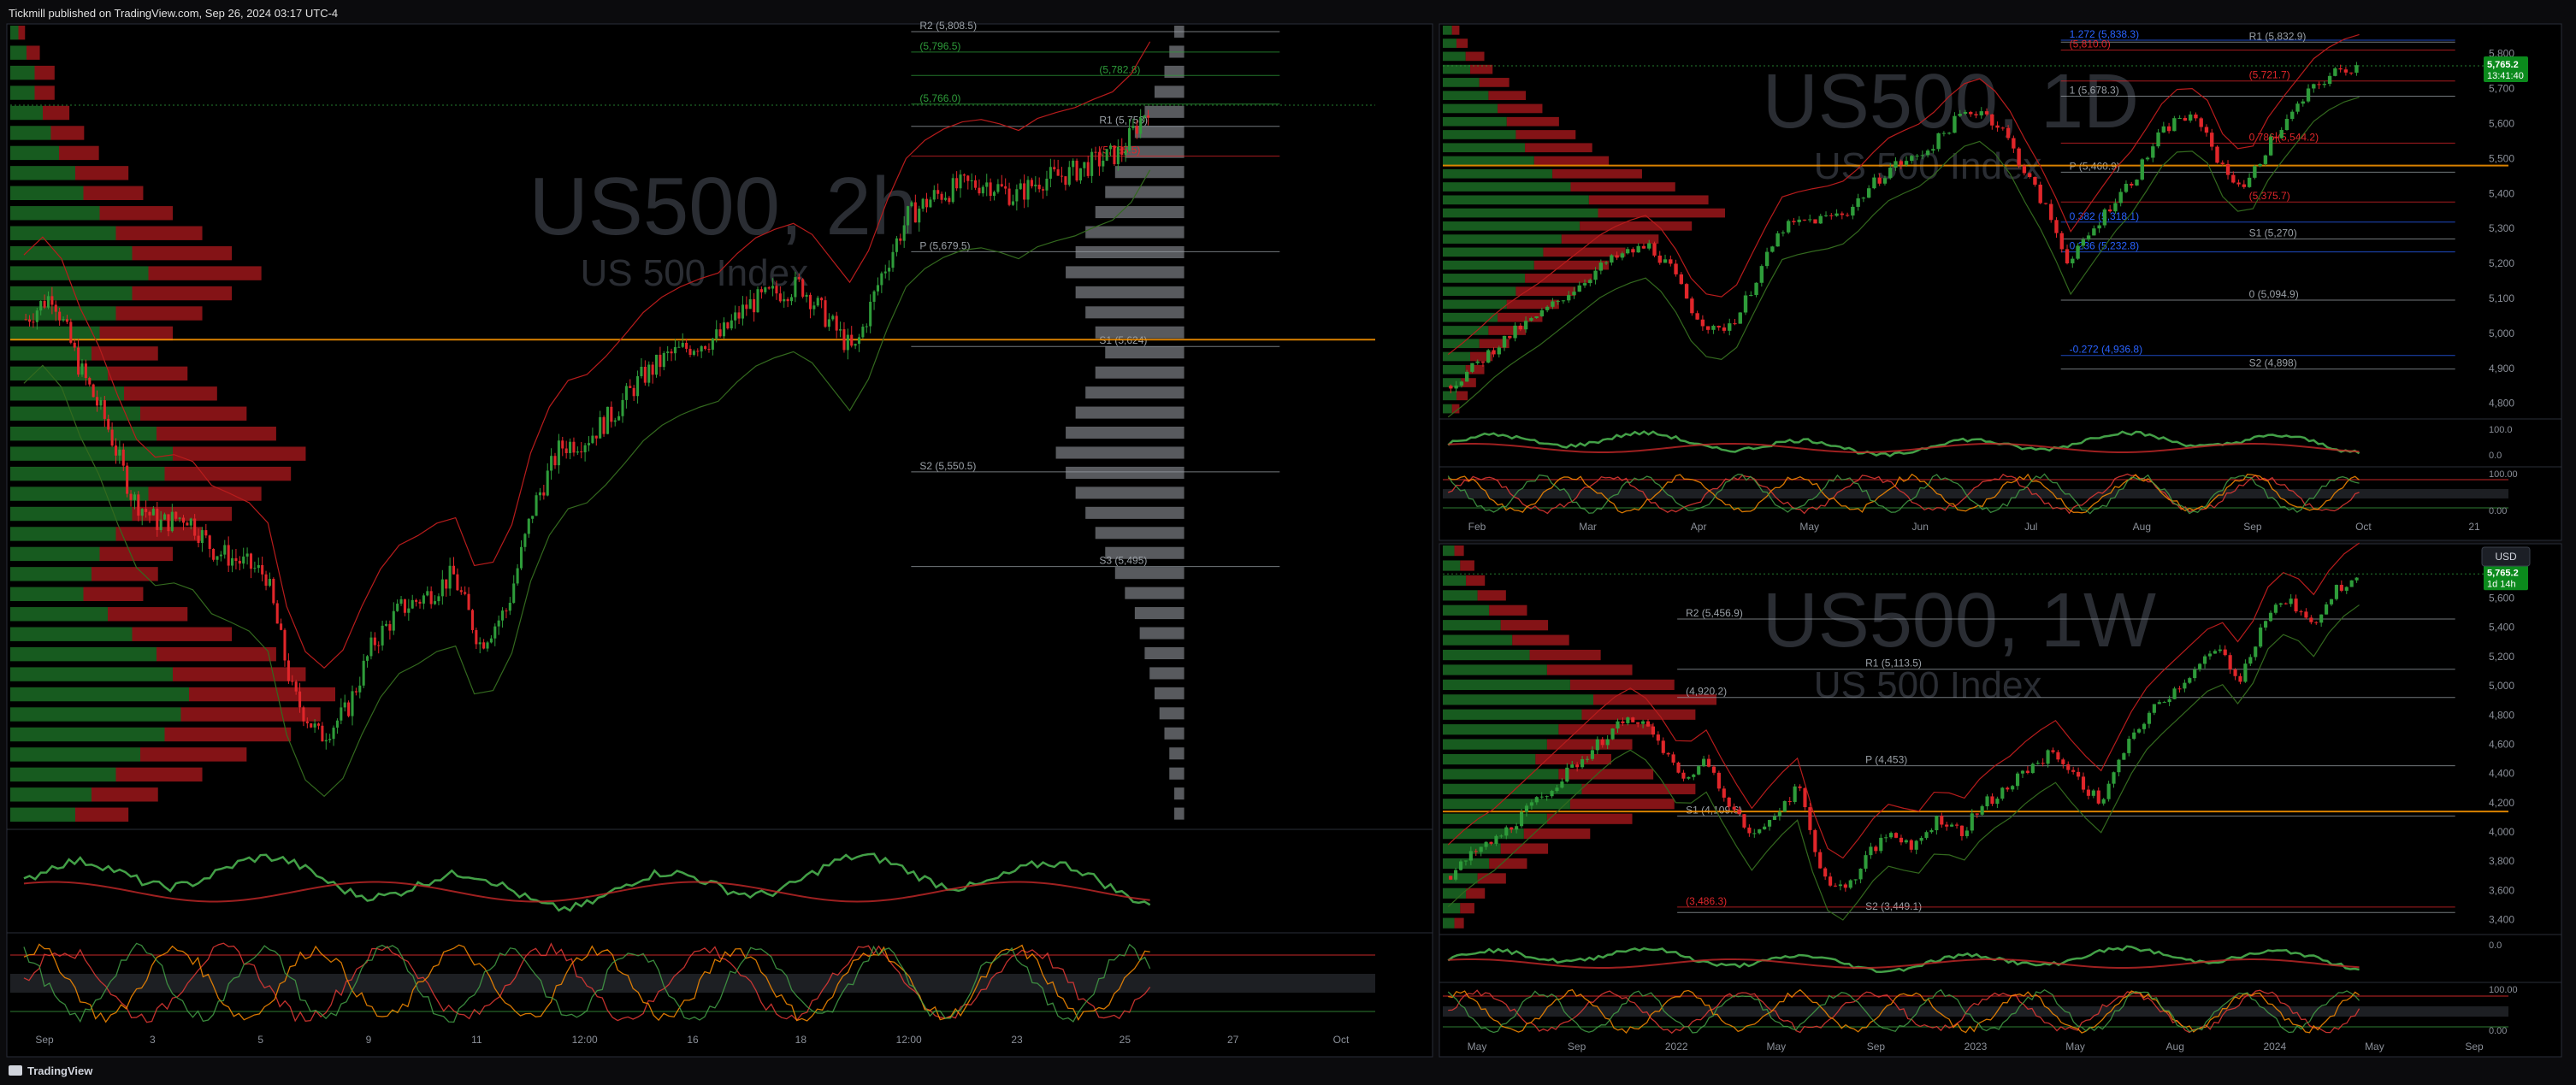 This screenshot has height=1085, width=2576. Describe the element at coordinates (1706, 901) in the screenshot. I see `pivot-label: (3,486.3)` at that location.